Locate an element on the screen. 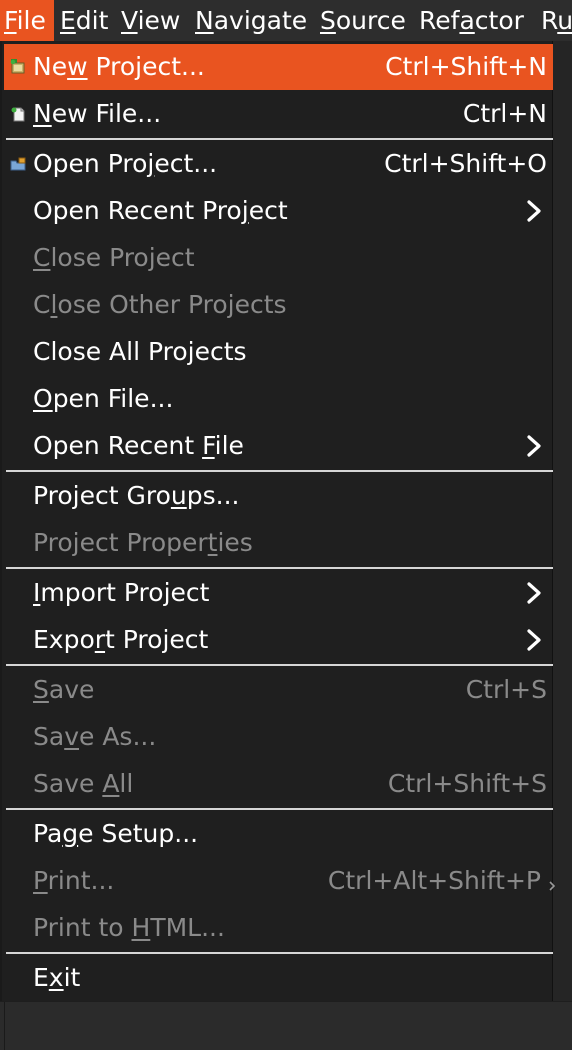 The image size is (572, 1050). shortcut-text: Ctrl+Shift+N is located at coordinates (466, 66).